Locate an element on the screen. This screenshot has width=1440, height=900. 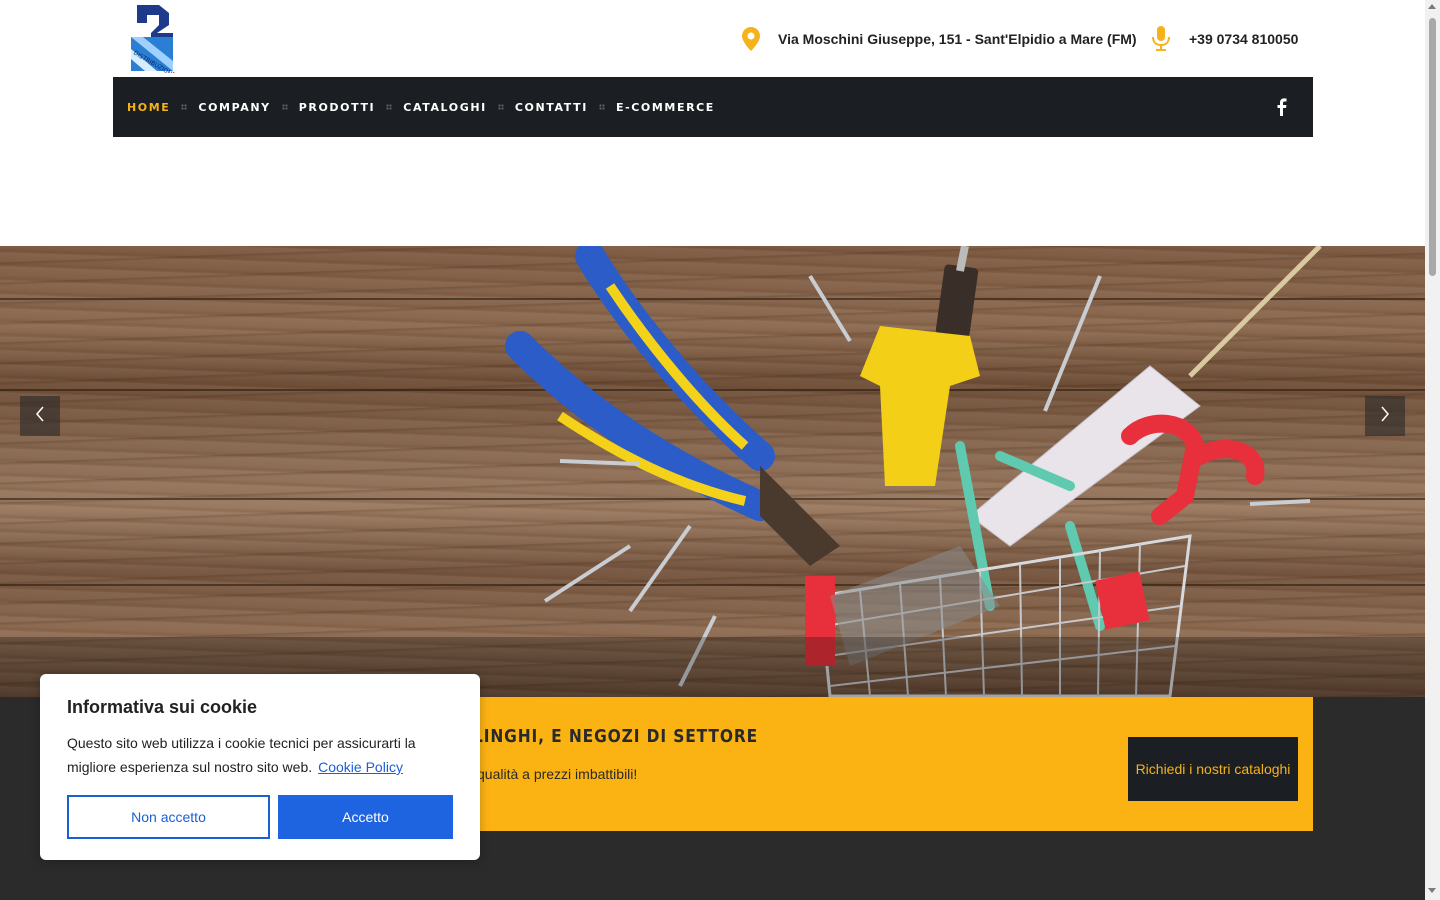
scroll-up-arrow-icon is located at coordinates (1432, 6).